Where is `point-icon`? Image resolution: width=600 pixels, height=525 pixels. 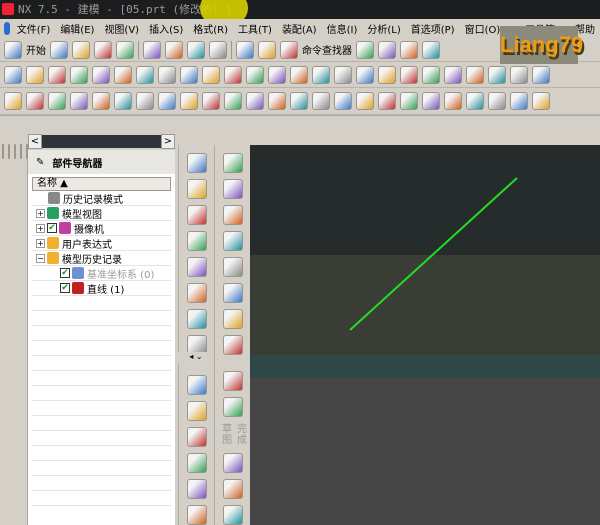 point-icon is located at coordinates (431, 101).